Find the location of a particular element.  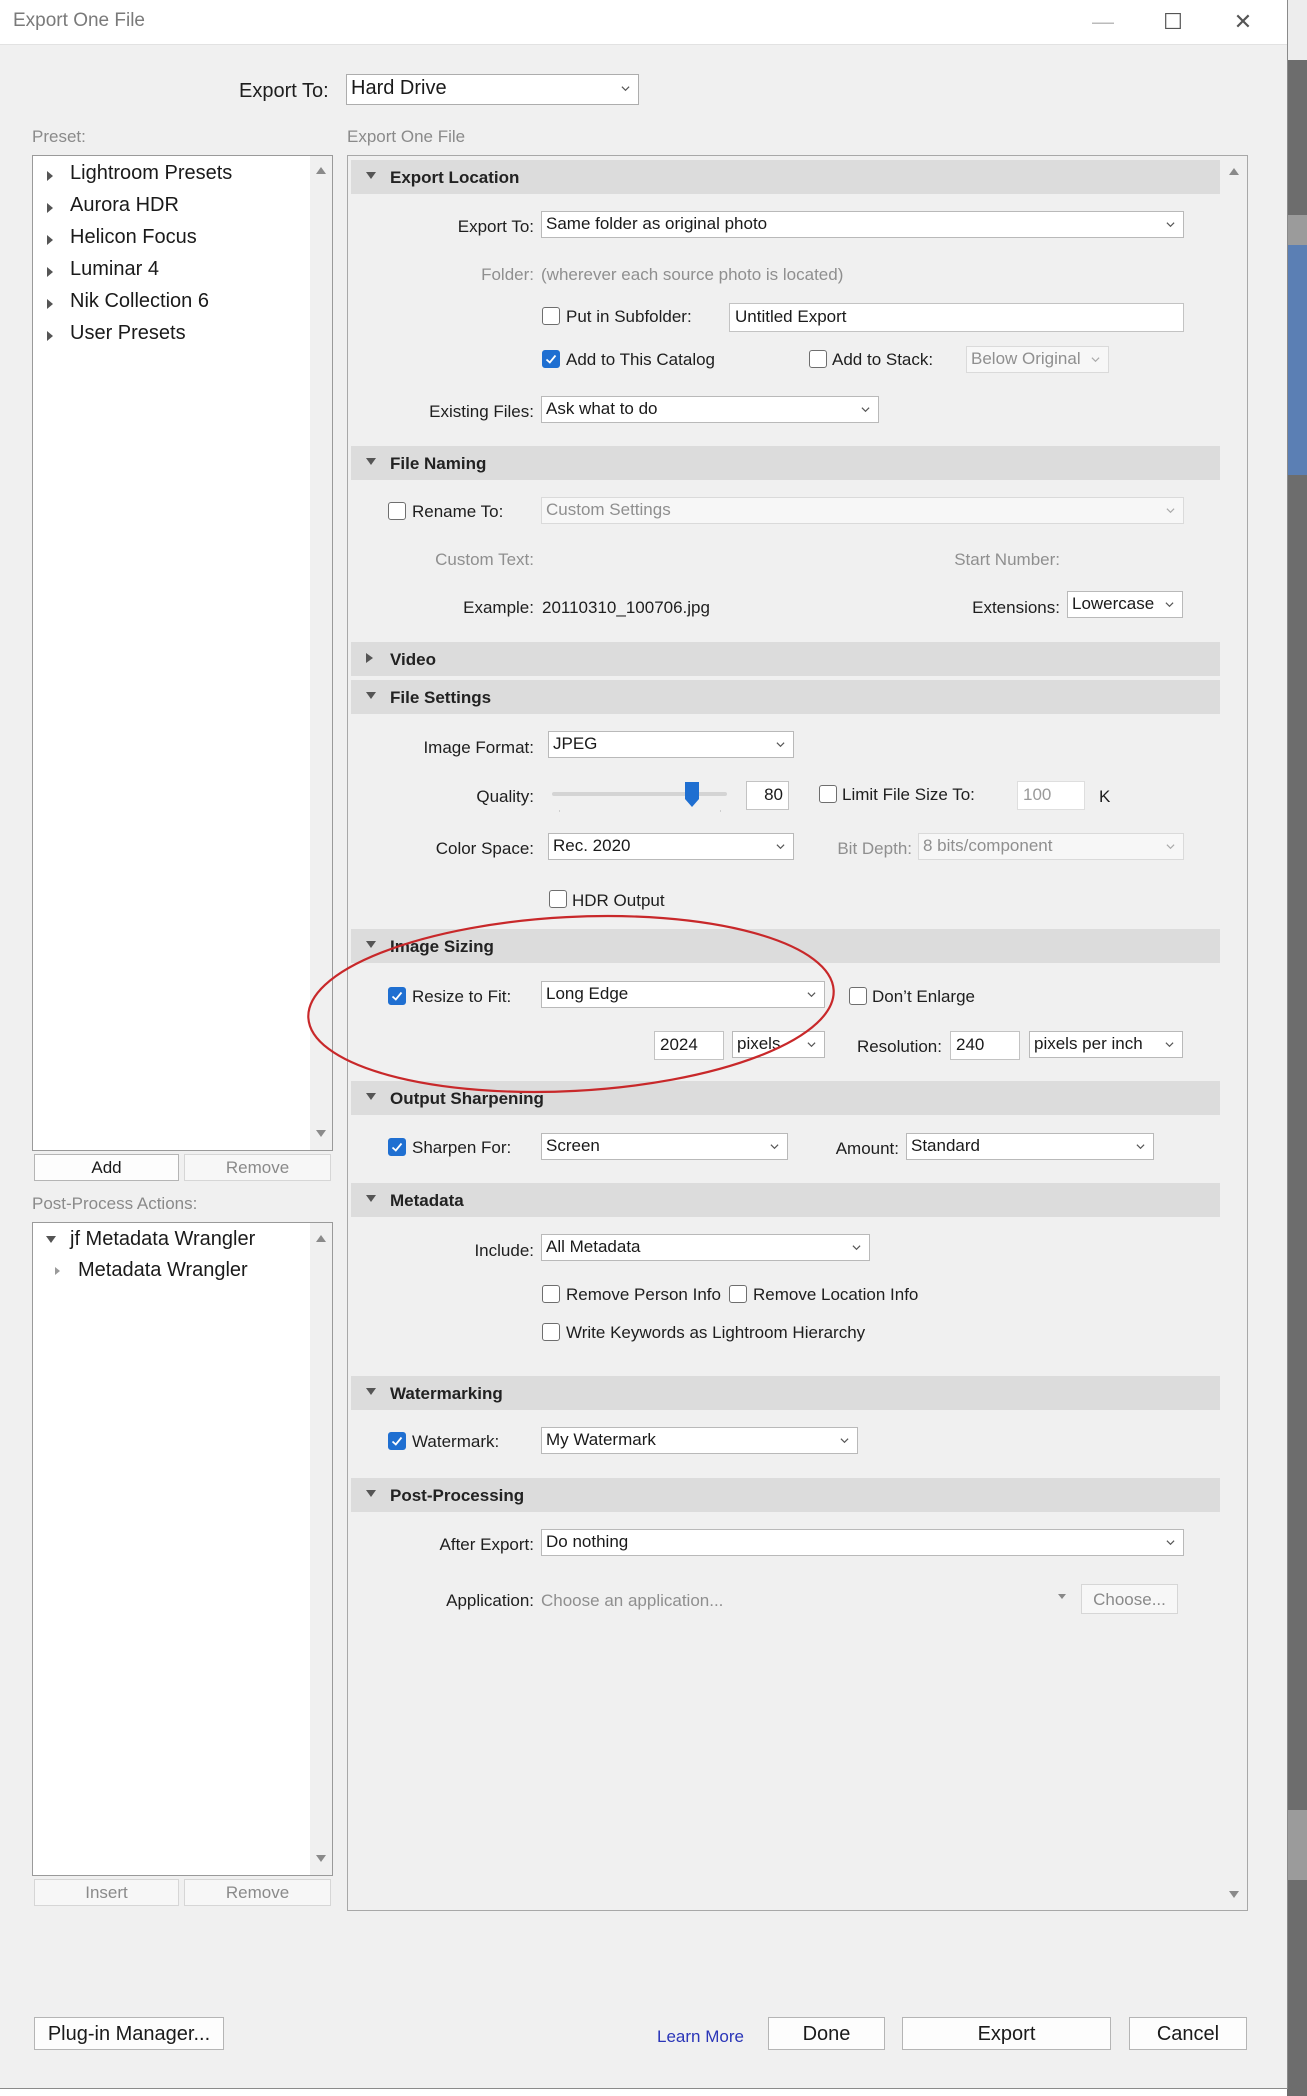

preset-item: Lightroom Presets is located at coordinates (151, 173).